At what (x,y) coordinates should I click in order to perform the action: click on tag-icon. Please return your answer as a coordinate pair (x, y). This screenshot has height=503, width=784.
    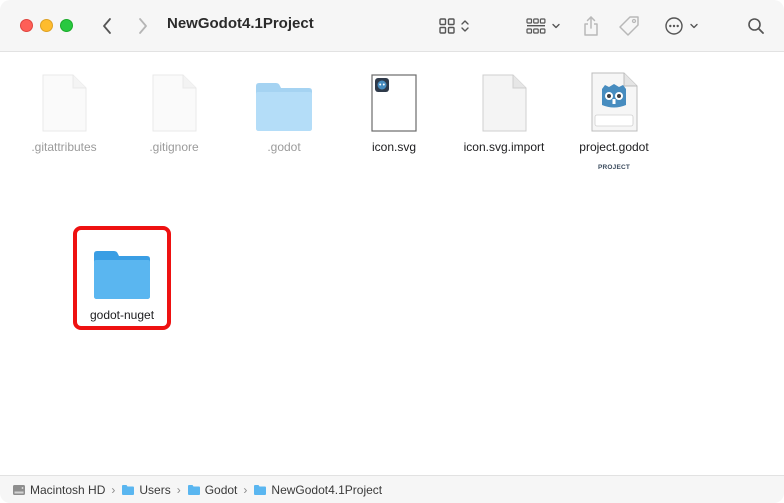
    Looking at the image, I should click on (629, 26).